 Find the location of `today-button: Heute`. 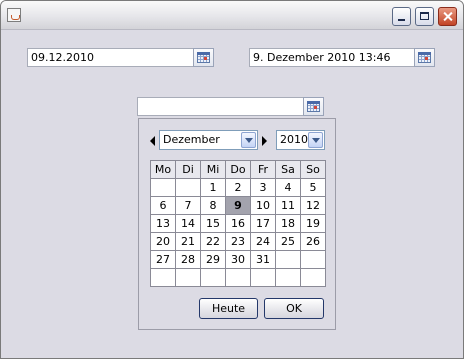

today-button: Heute is located at coordinates (228, 308).